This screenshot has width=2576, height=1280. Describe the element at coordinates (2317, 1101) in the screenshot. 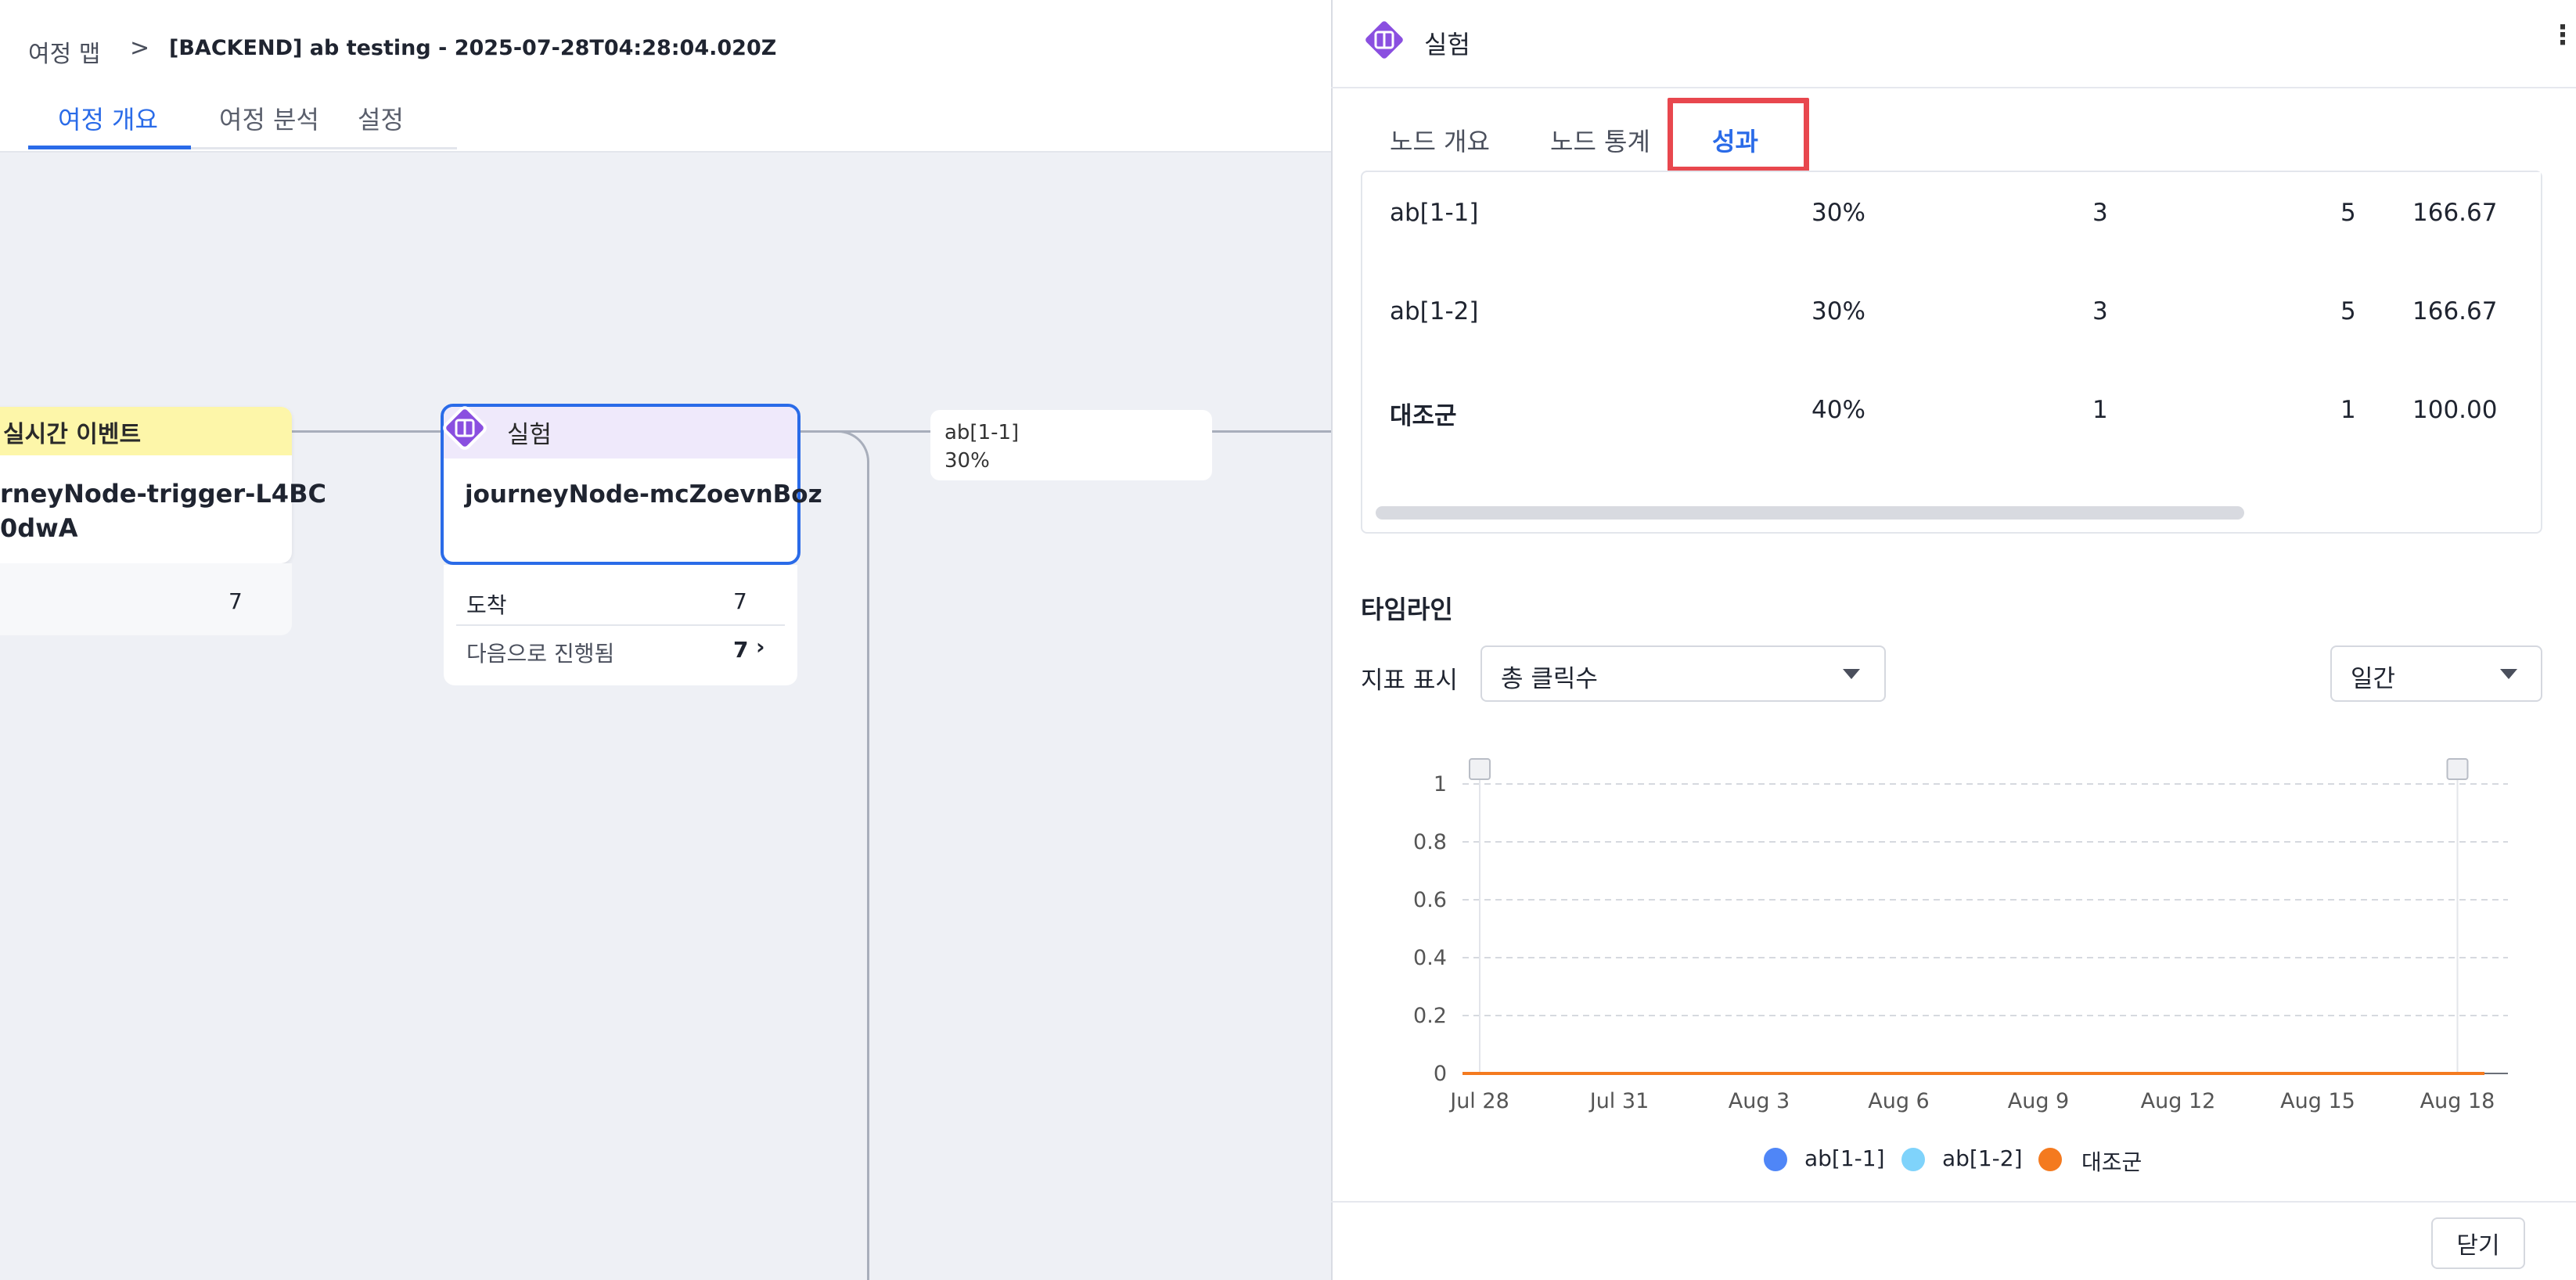

I see `x-tick-label: Aug 15` at that location.